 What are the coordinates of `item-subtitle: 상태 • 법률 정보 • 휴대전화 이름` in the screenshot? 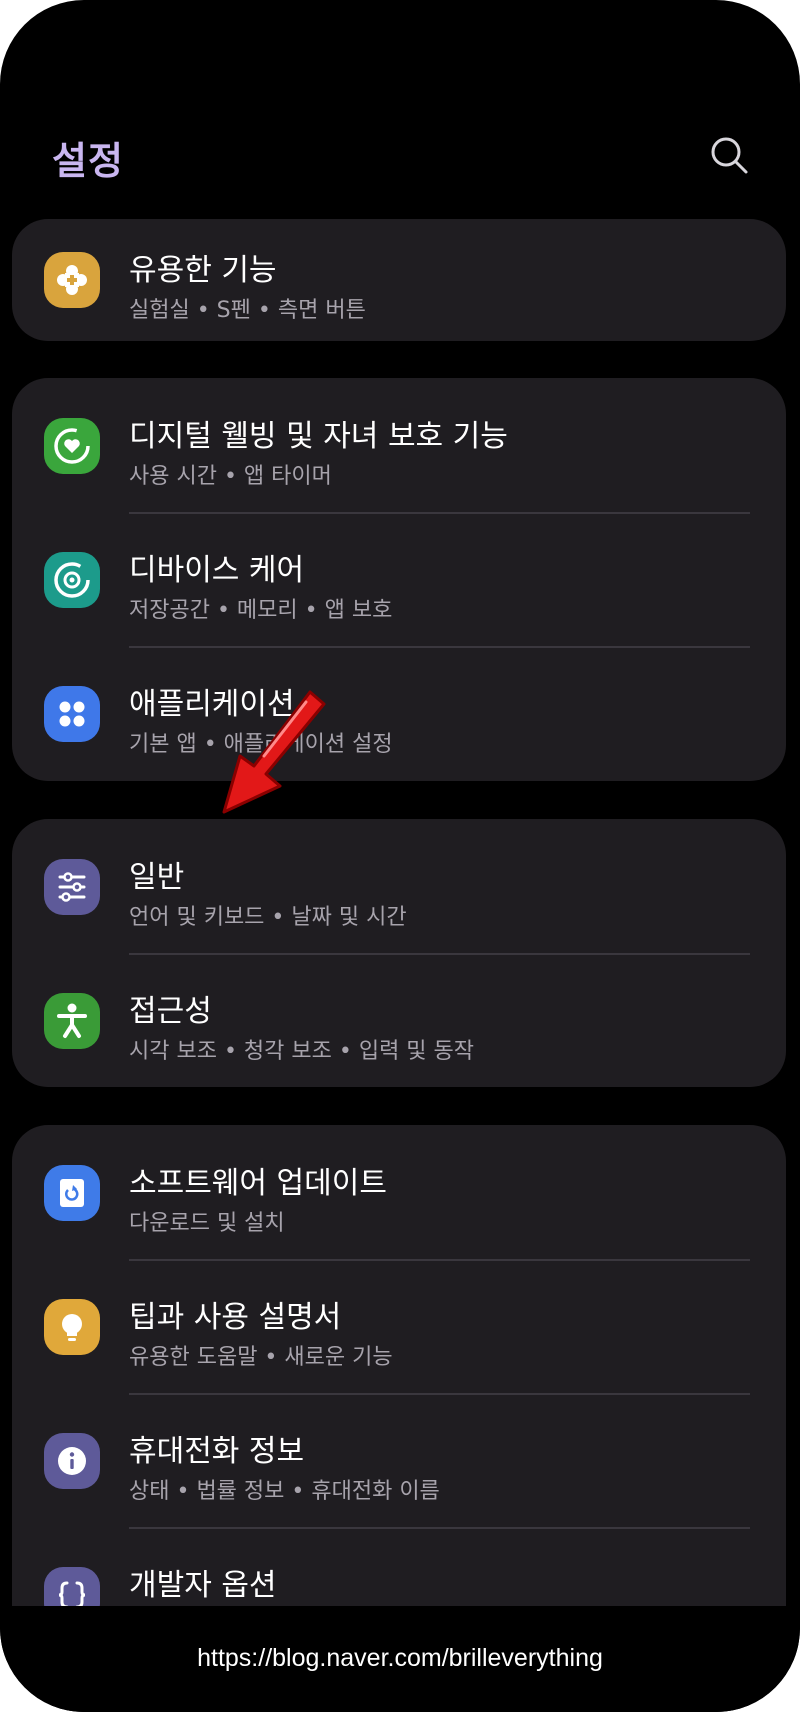 It's located at (284, 1491).